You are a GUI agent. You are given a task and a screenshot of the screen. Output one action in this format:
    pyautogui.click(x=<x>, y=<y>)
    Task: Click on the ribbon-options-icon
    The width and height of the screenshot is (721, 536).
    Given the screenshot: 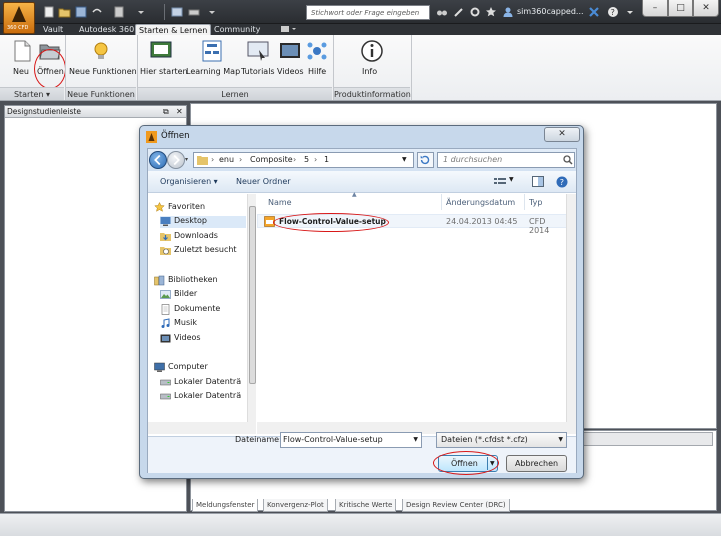 What is the action you would take?
    pyautogui.click(x=289, y=29)
    